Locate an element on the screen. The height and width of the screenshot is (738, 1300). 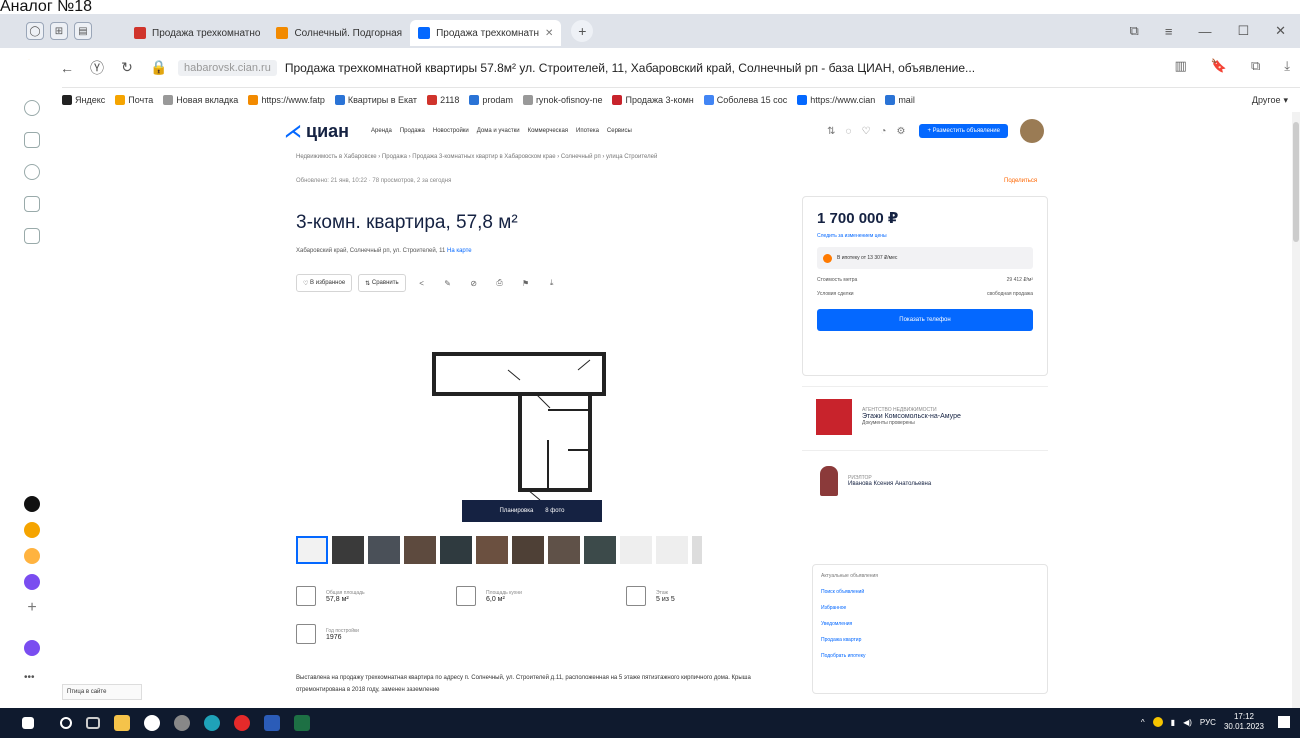
menu-item: Новостройки is located at coordinates (451, 131).